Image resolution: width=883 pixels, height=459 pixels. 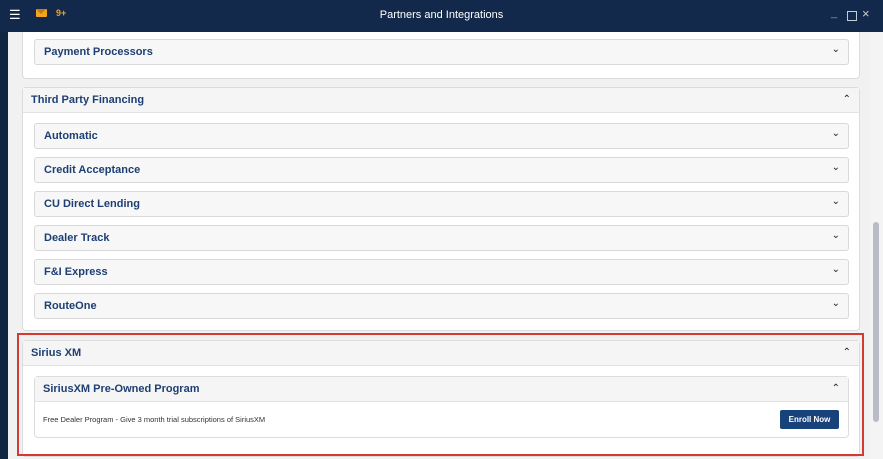 What do you see at coordinates (441, 306) in the screenshot?
I see `financing-row-routeone: RouteOne ⌄` at bounding box center [441, 306].